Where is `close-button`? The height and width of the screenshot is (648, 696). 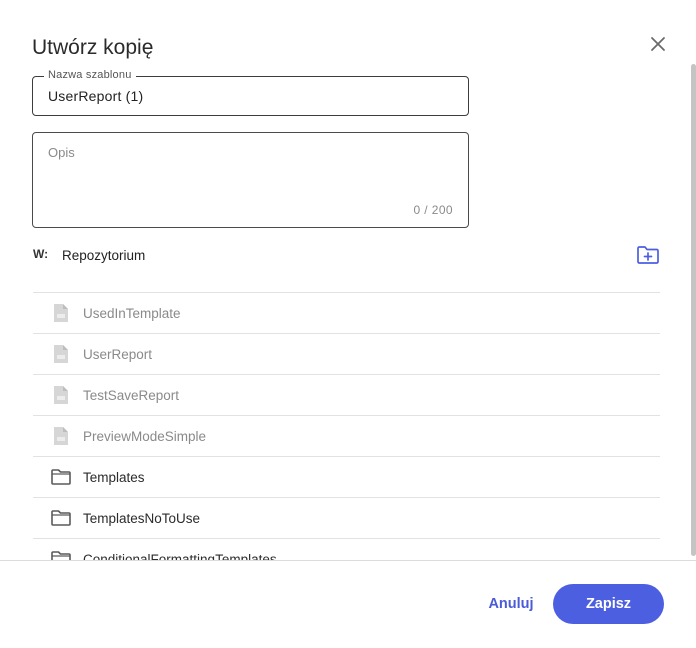
close-button is located at coordinates (658, 44).